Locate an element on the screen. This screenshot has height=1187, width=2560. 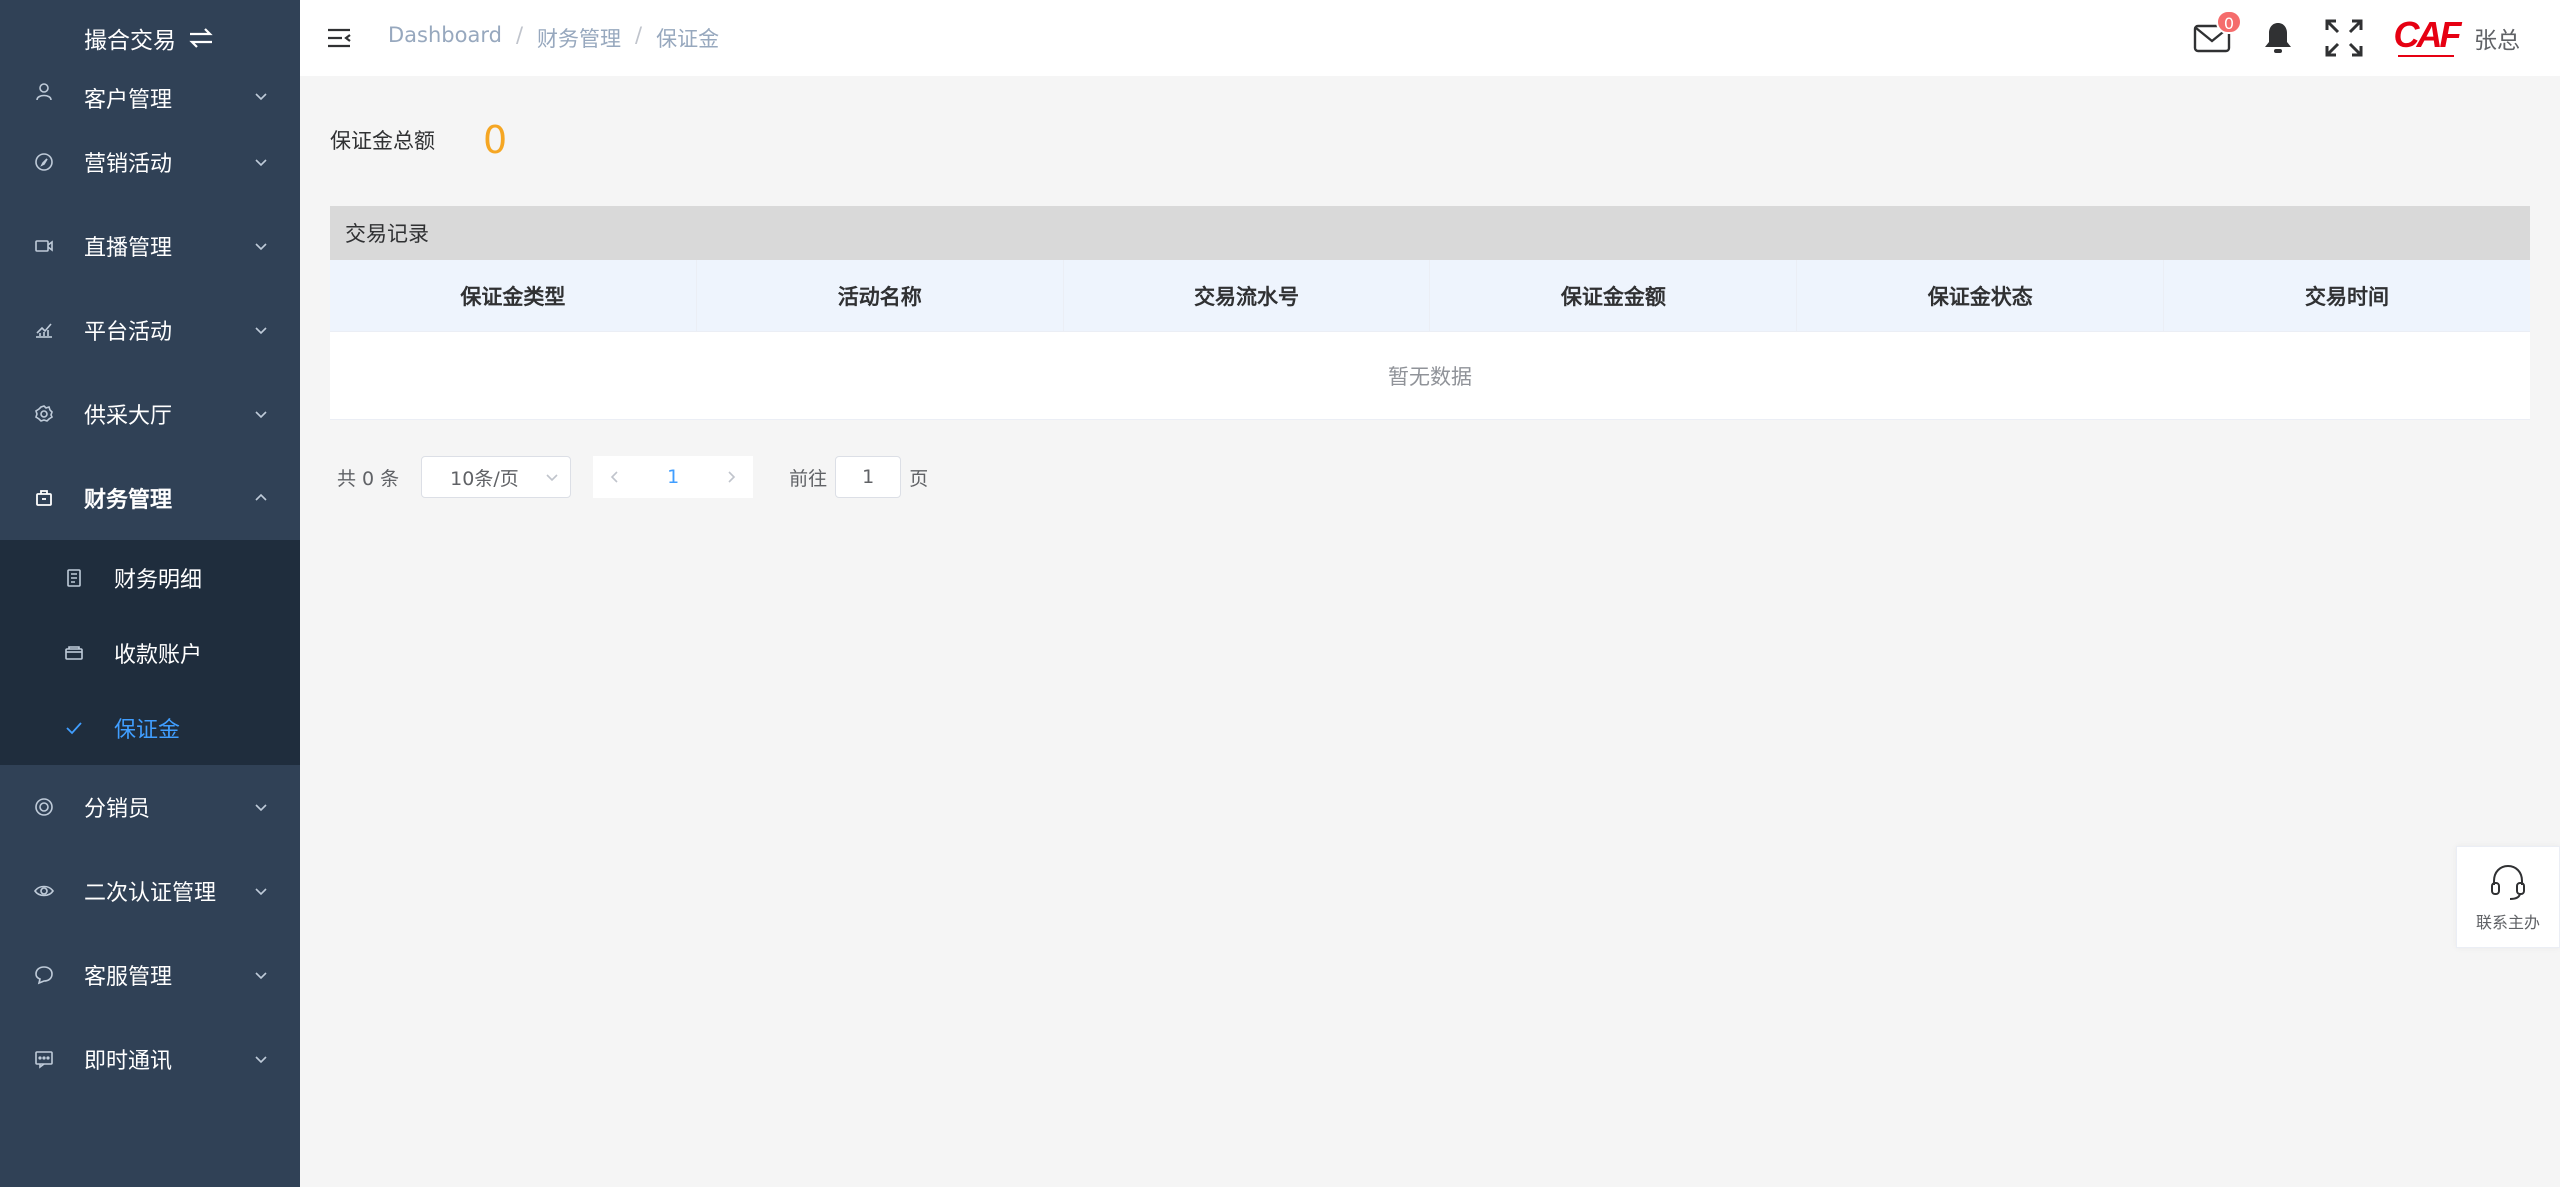
goto-label: 前往 is located at coordinates (808, 478).